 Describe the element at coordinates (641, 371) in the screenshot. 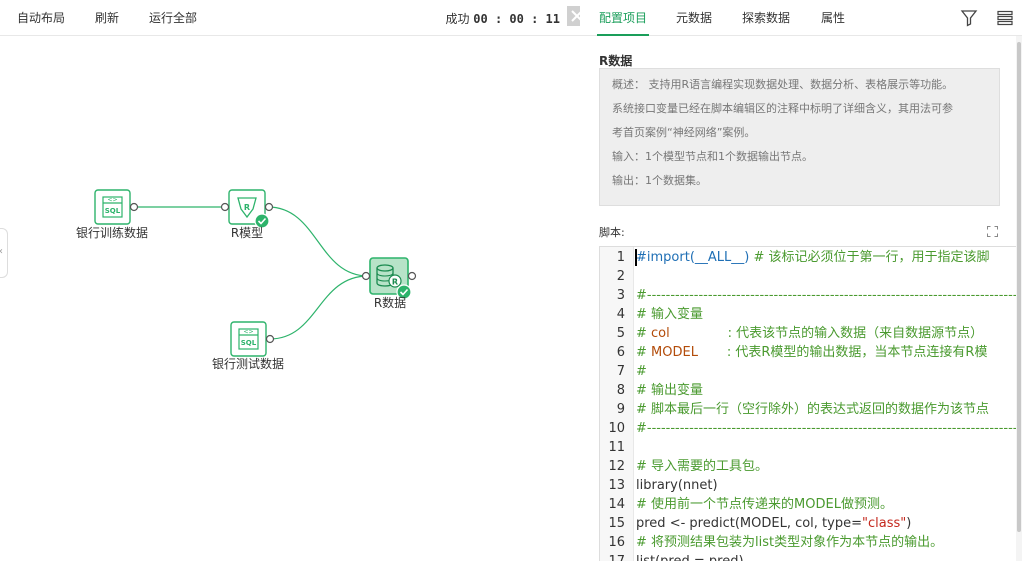

I see `code-line: #` at that location.